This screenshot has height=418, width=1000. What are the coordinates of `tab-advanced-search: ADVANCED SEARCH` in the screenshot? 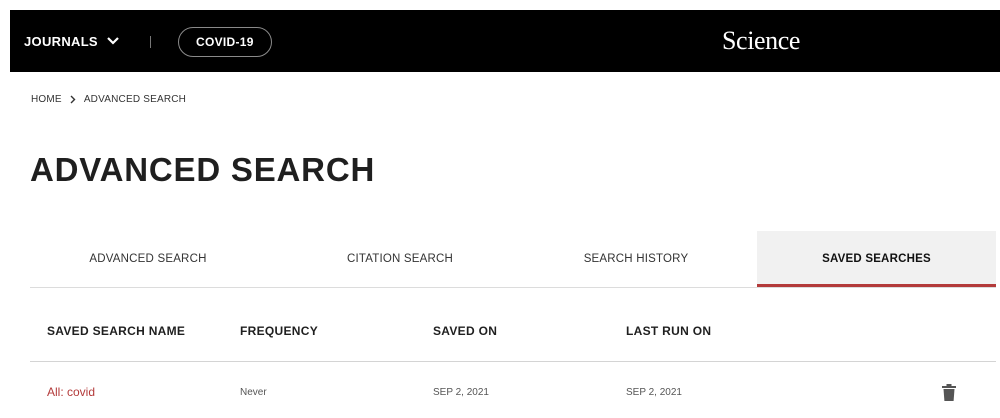 It's located at (148, 258).